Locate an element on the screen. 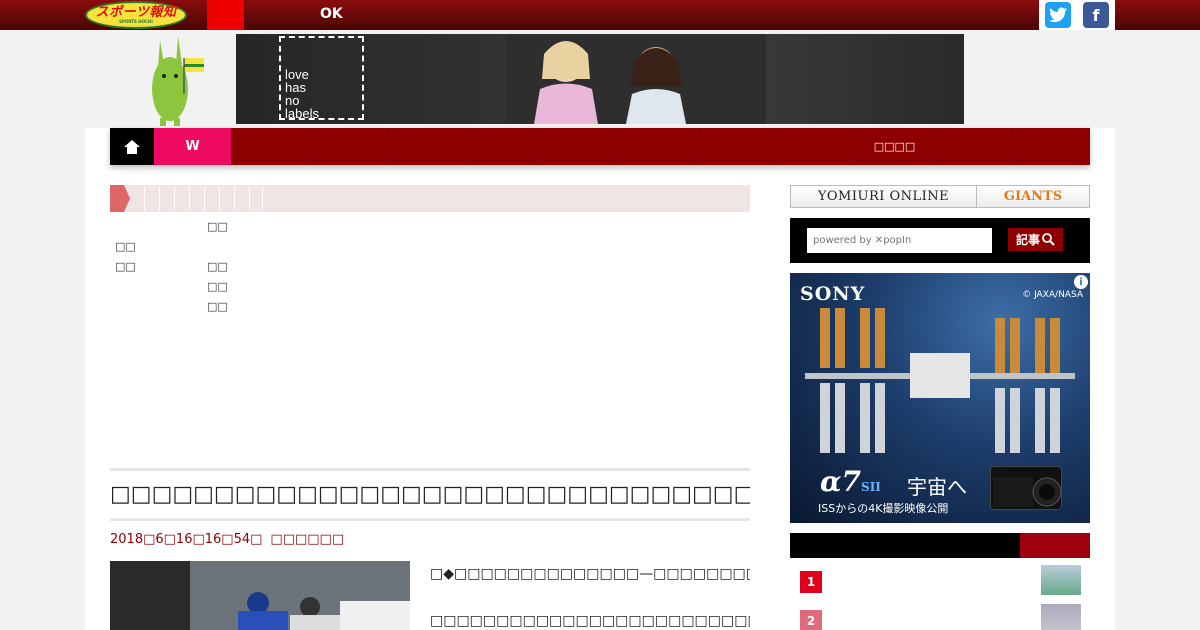  ranking-header is located at coordinates (940, 545).